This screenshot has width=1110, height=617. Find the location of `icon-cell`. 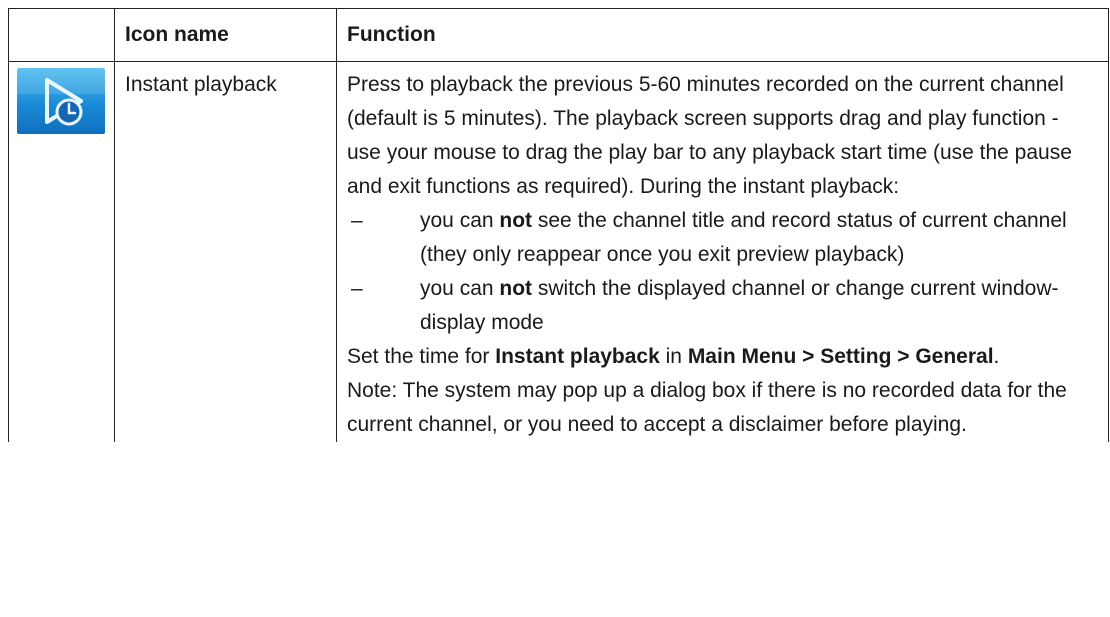

icon-cell is located at coordinates (61, 251).